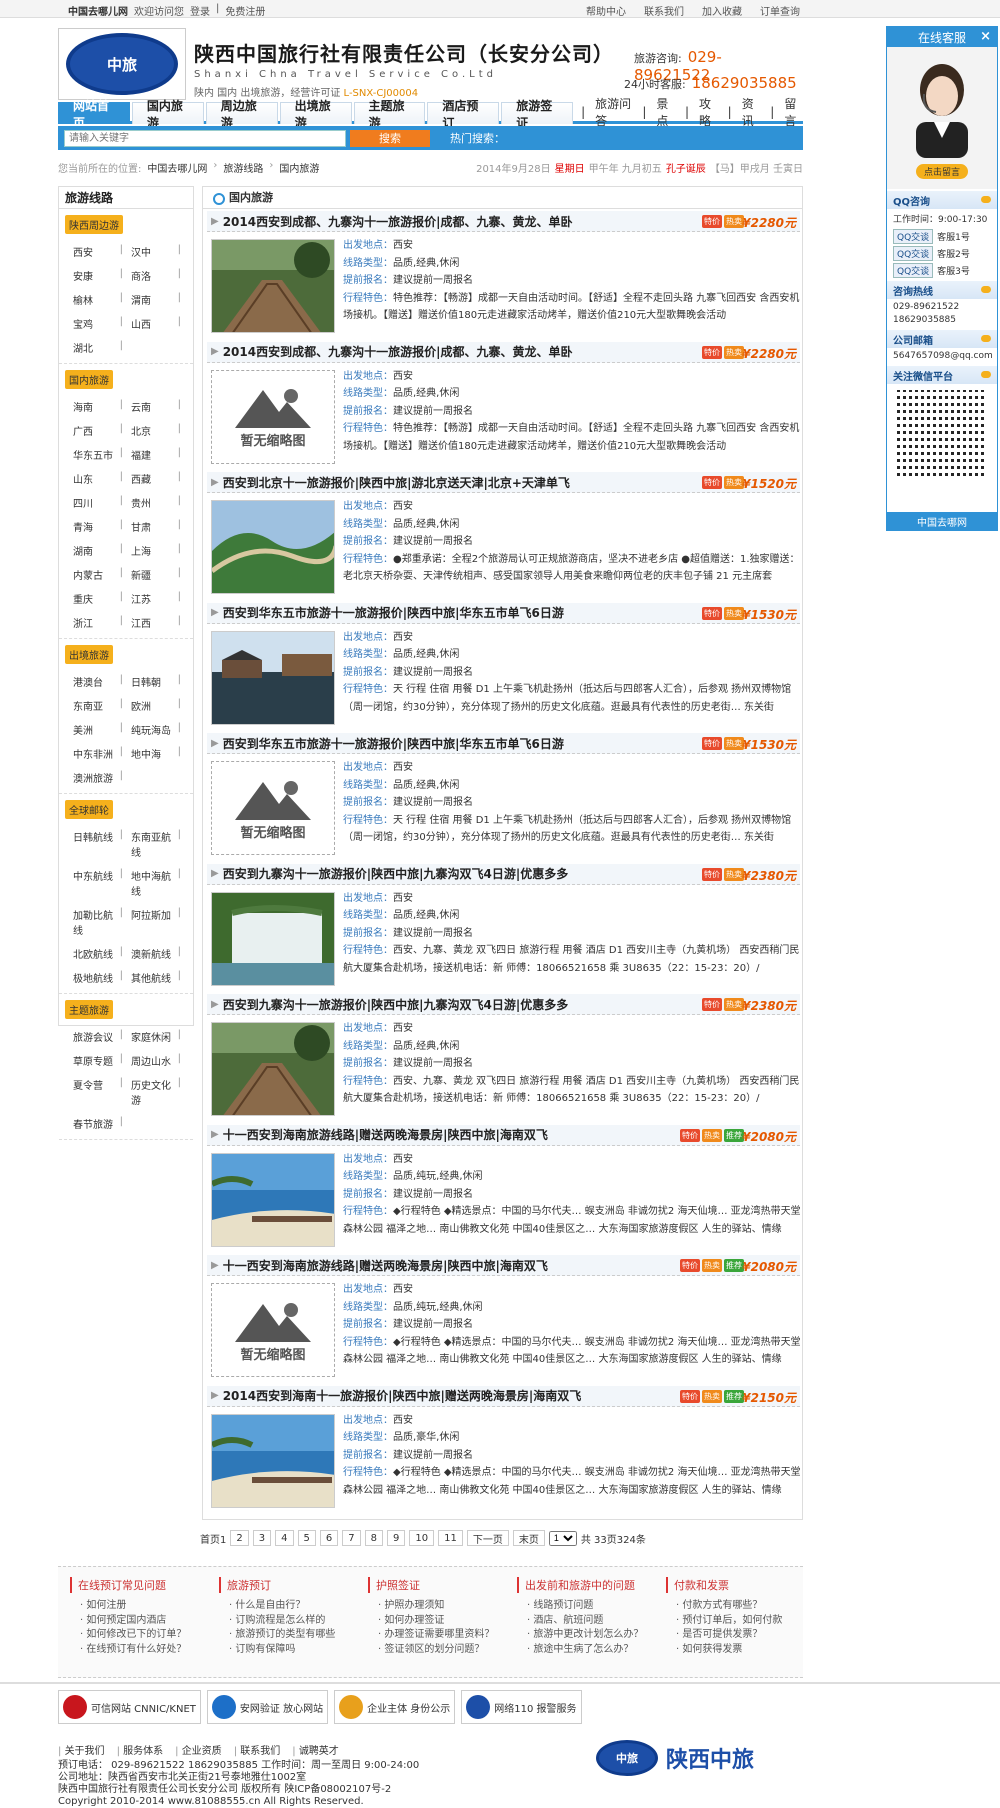 This screenshot has height=1808, width=1000. What do you see at coordinates (102, 1036) in the screenshot?
I see `sidebar-item: 旅游会议` at bounding box center [102, 1036].